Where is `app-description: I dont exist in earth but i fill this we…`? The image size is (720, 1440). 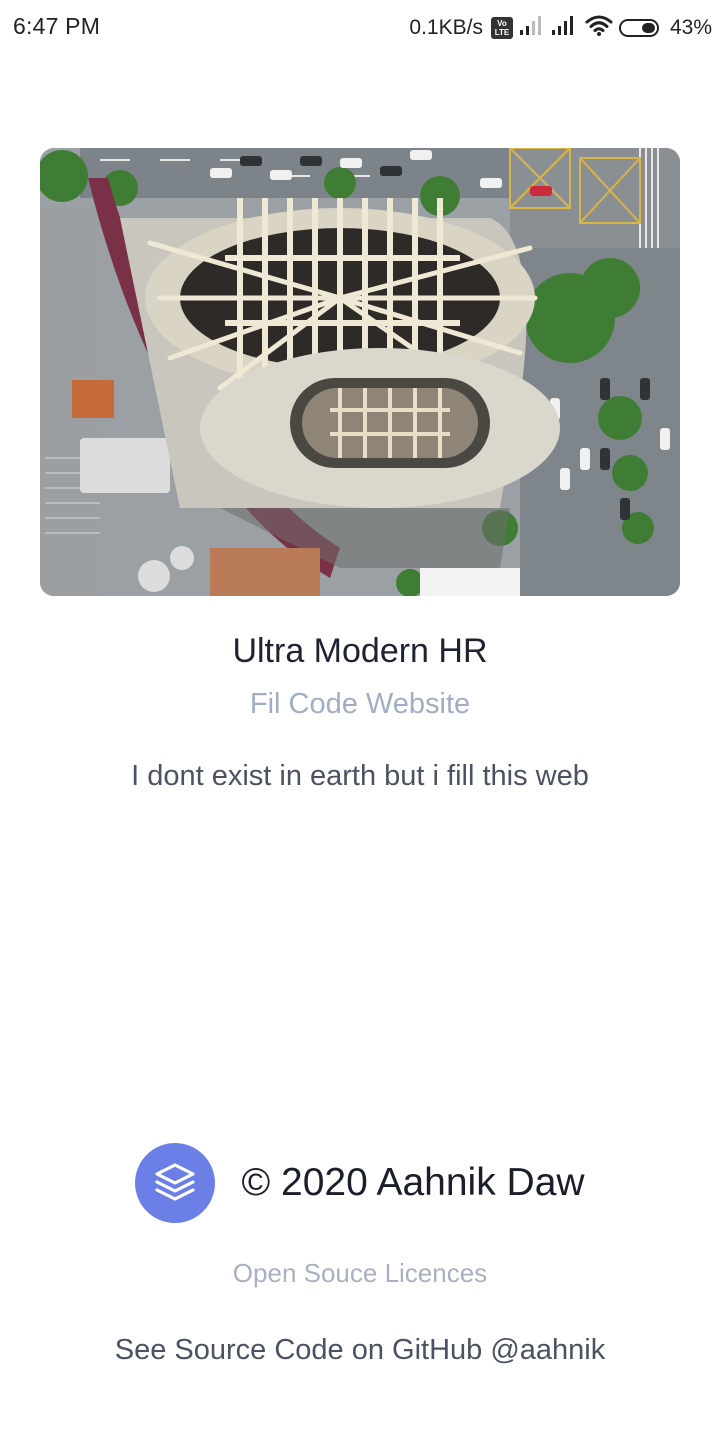 app-description: I dont exist in earth but i fill this we… is located at coordinates (360, 776).